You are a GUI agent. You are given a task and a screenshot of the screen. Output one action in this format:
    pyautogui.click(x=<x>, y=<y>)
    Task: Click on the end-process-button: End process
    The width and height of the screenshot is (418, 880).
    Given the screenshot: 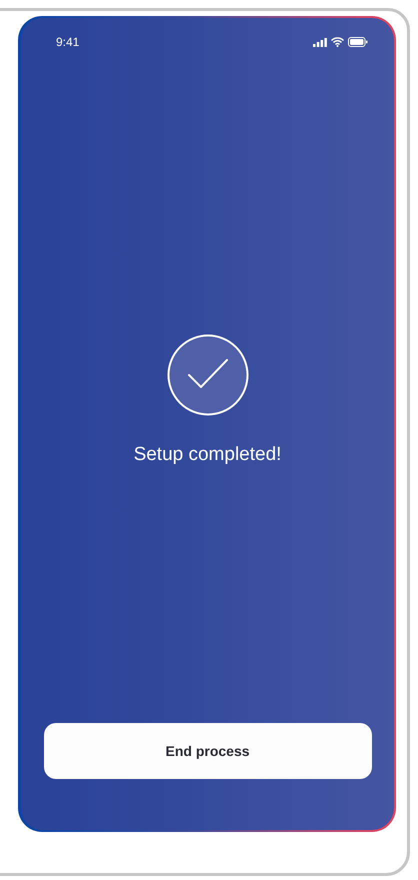 What is the action you would take?
    pyautogui.click(x=208, y=751)
    